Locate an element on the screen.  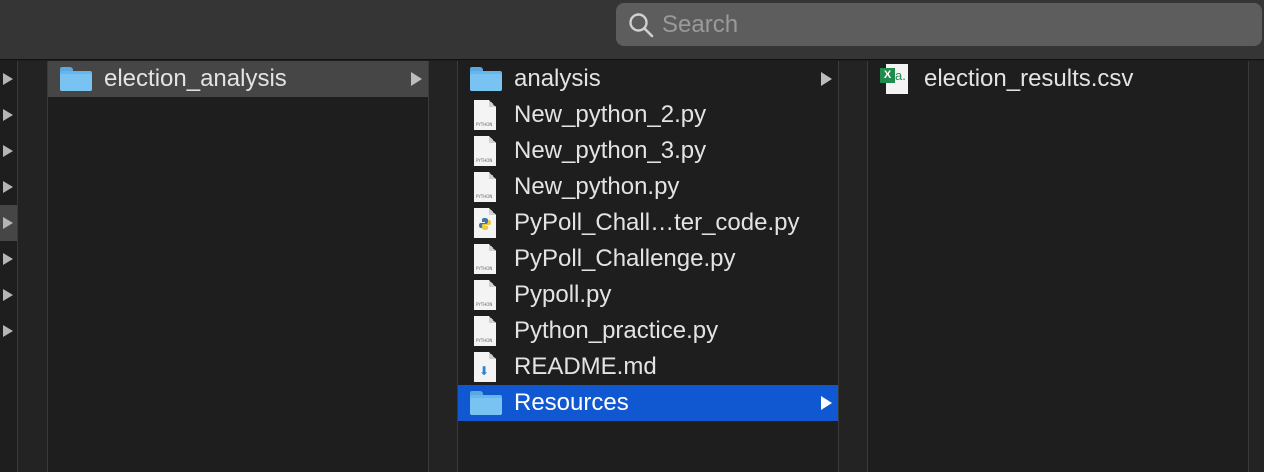
list-item: Xa. election_results.csv is located at coordinates (1058, 79).